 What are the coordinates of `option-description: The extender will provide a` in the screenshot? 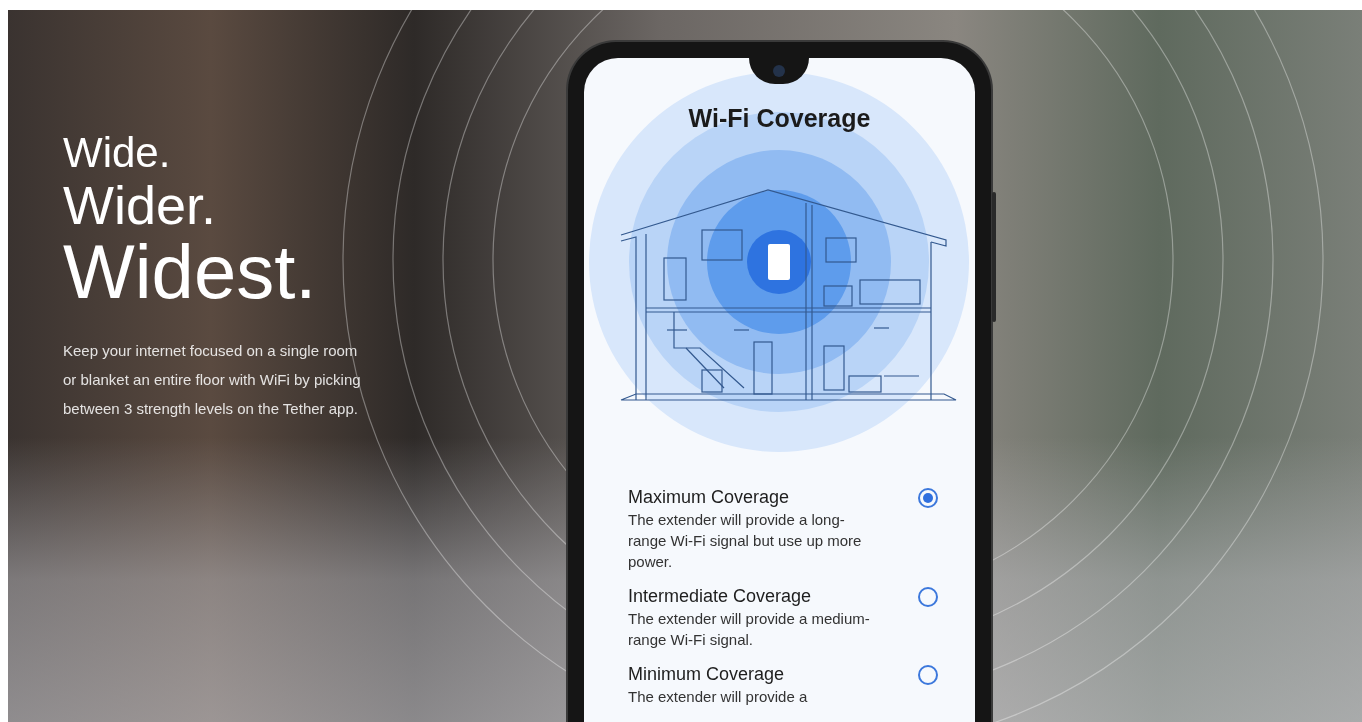 It's located at (718, 697).